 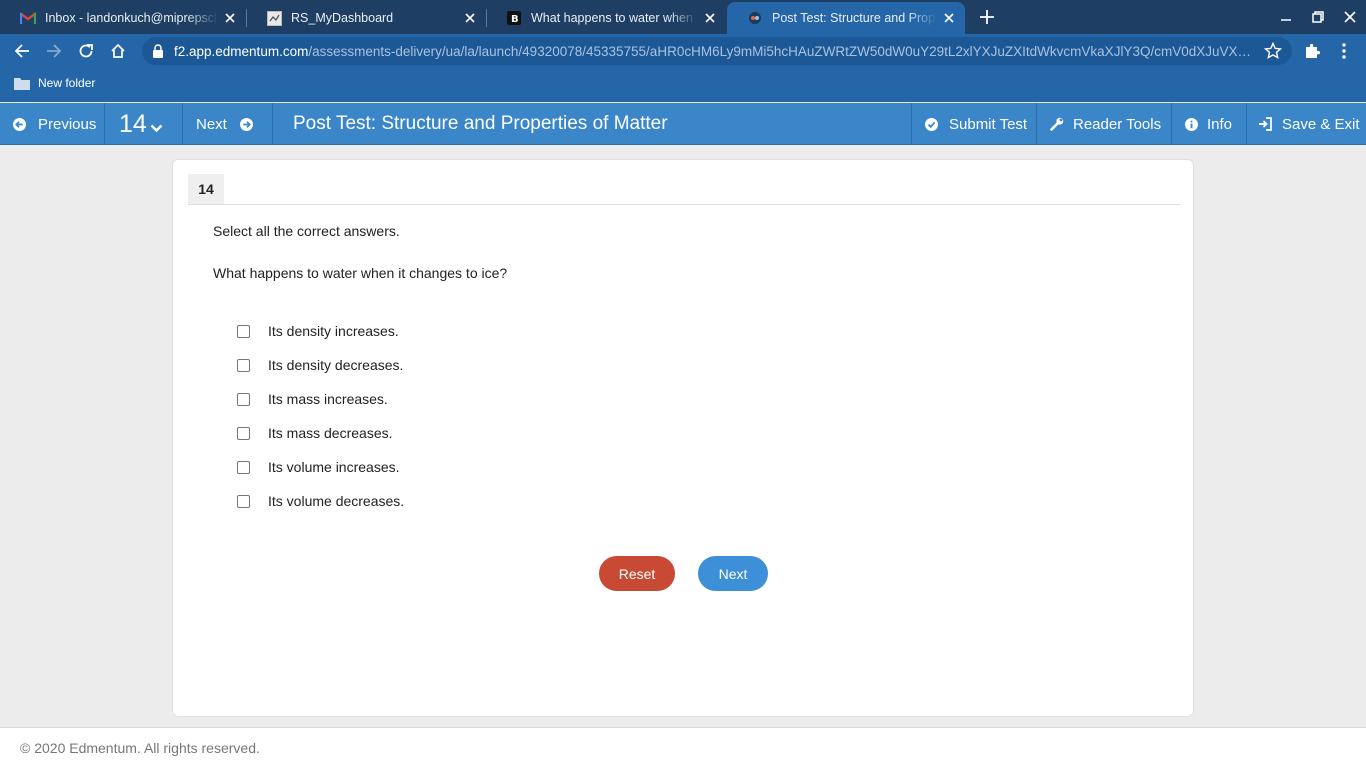 I want to click on bookmarks-bar: New folder, so click(x=683, y=85).